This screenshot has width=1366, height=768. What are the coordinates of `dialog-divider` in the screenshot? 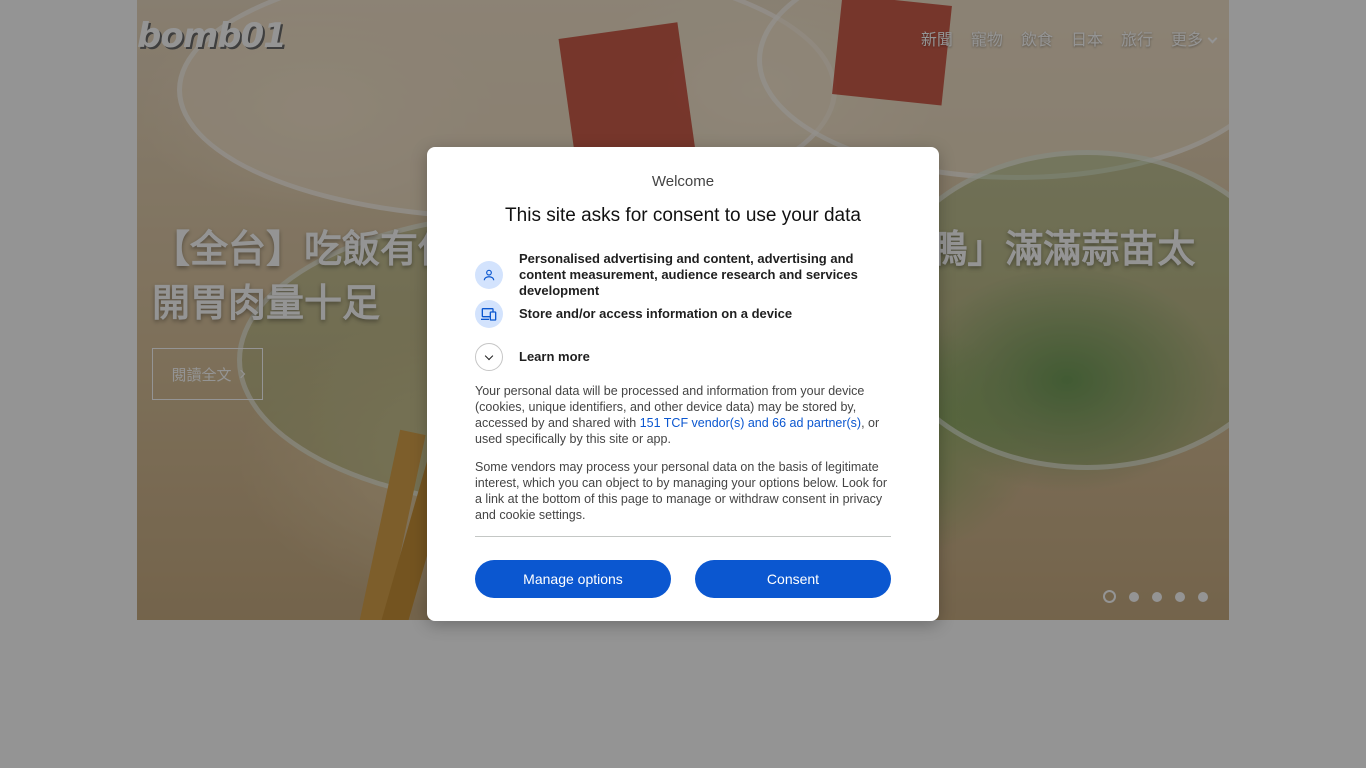 It's located at (683, 536).